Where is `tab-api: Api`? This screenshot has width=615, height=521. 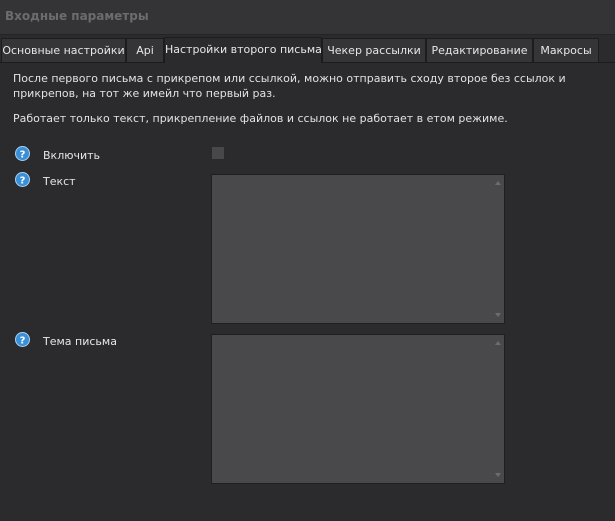 tab-api: Api is located at coordinates (145, 50).